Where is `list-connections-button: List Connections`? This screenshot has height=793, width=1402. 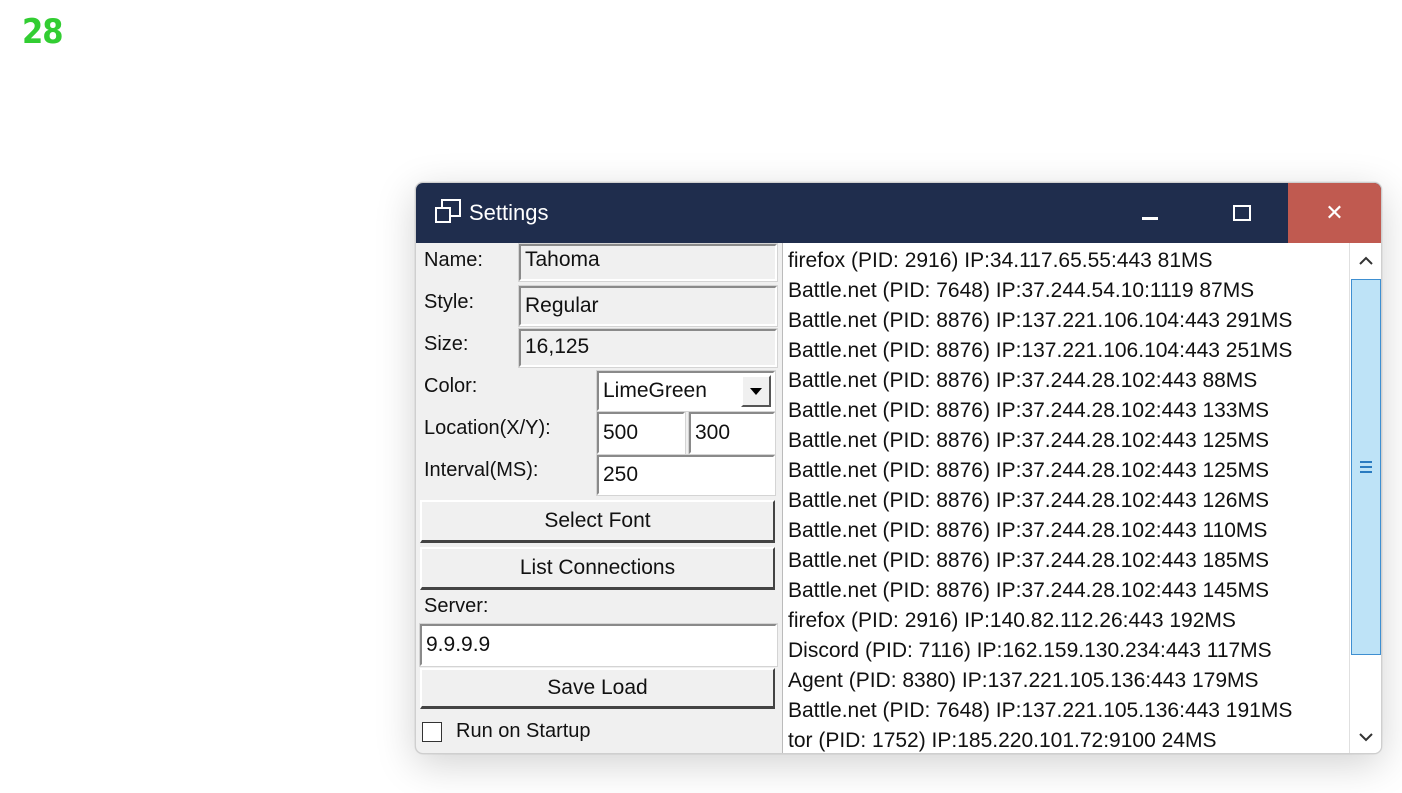 list-connections-button: List Connections is located at coordinates (597, 568).